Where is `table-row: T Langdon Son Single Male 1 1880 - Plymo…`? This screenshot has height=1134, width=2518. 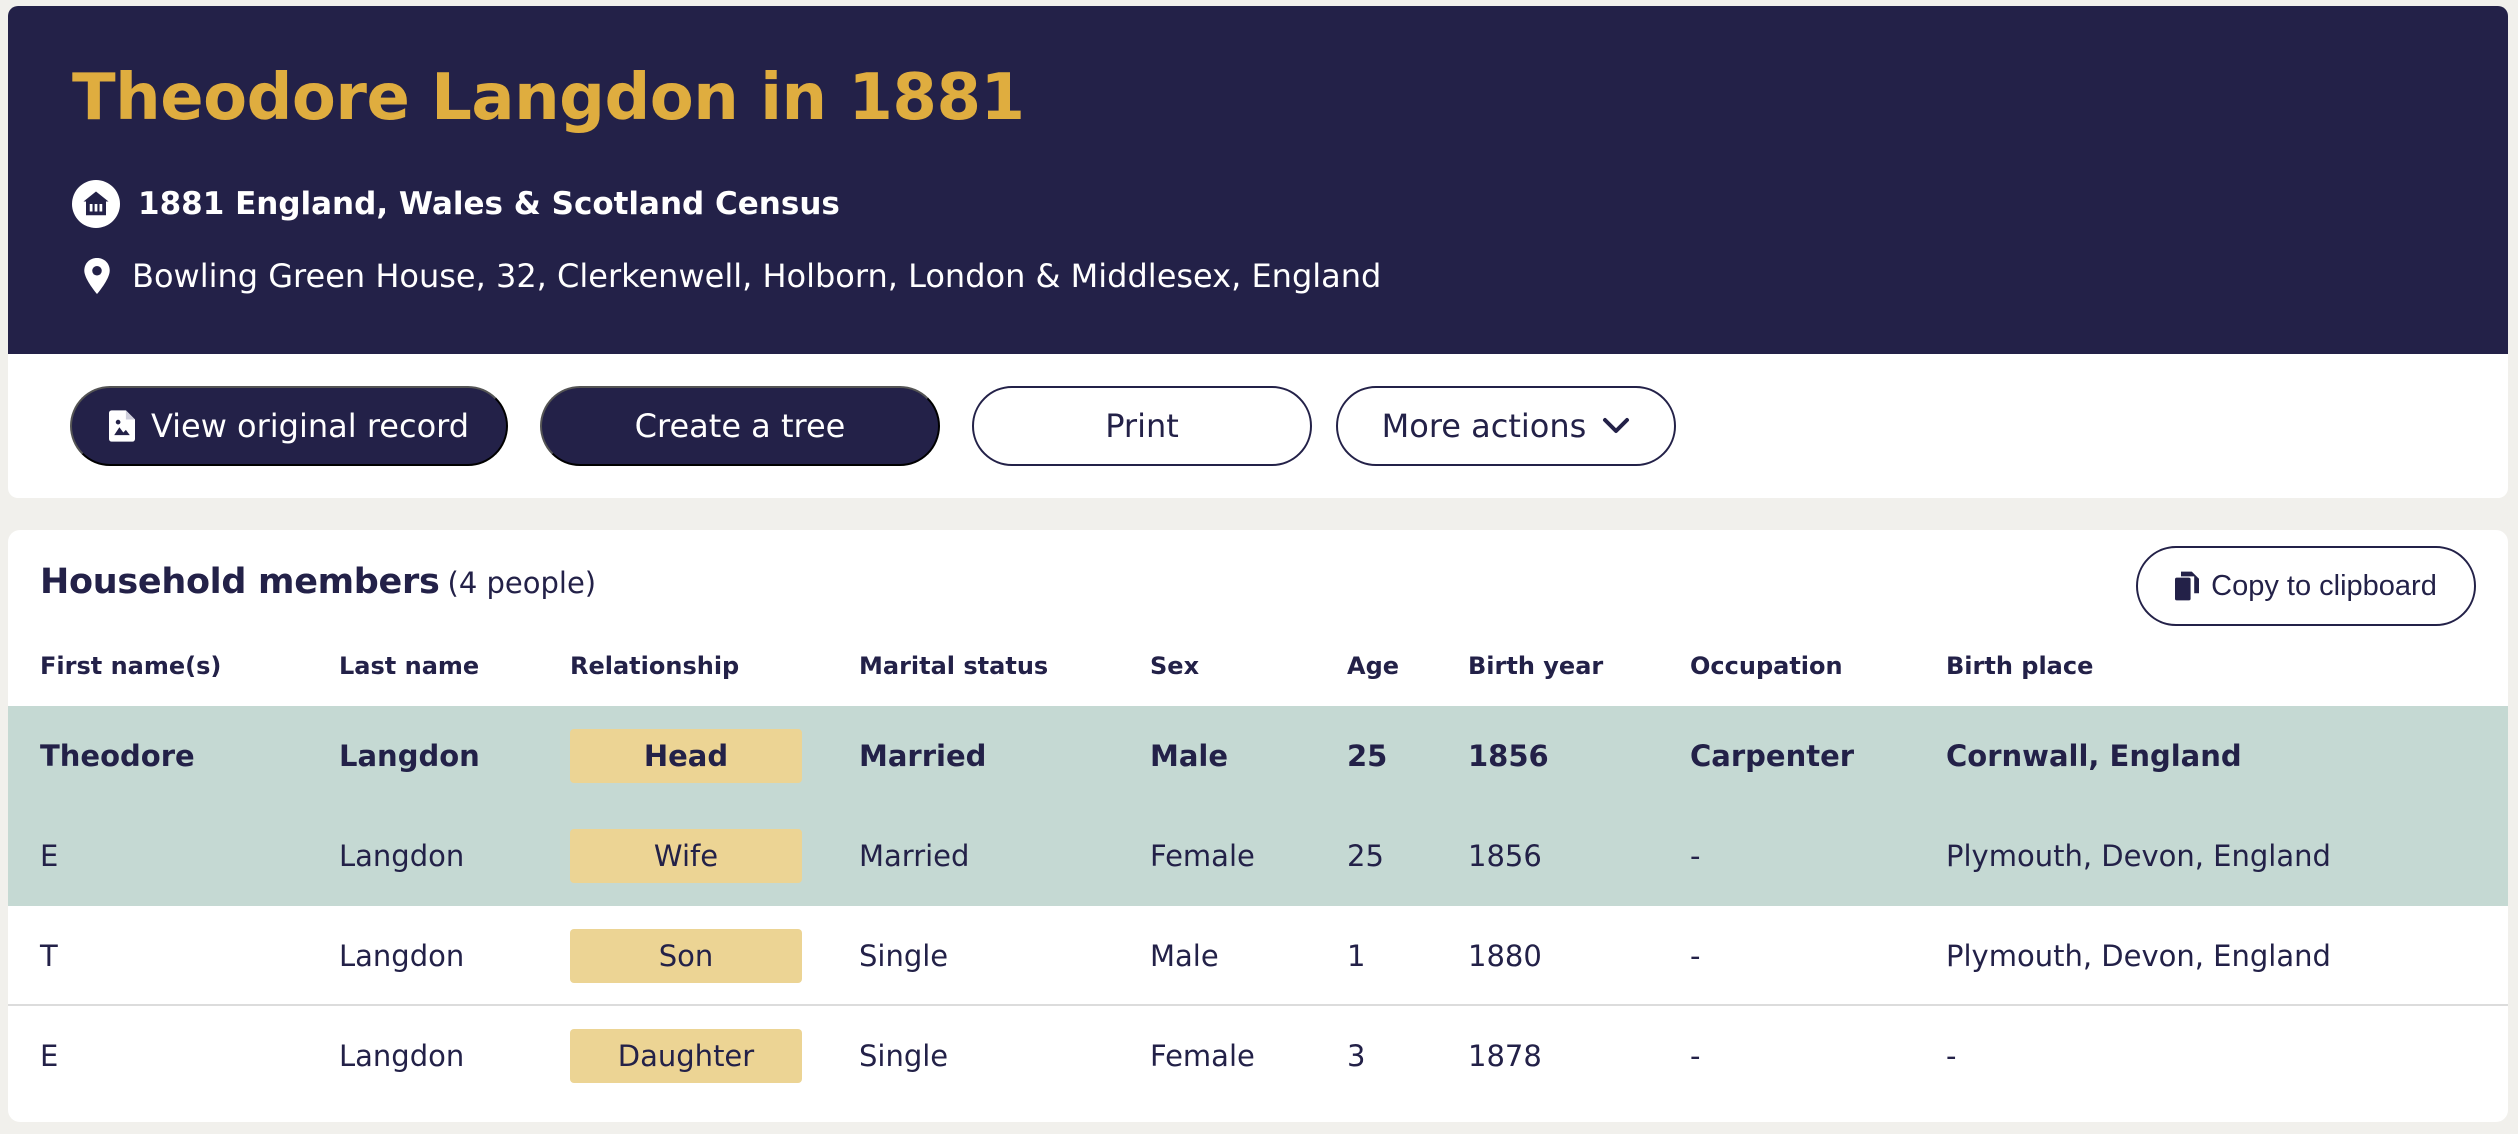
table-row: T Langdon Son Single Male 1 1880 - Plymo… is located at coordinates (1258, 956).